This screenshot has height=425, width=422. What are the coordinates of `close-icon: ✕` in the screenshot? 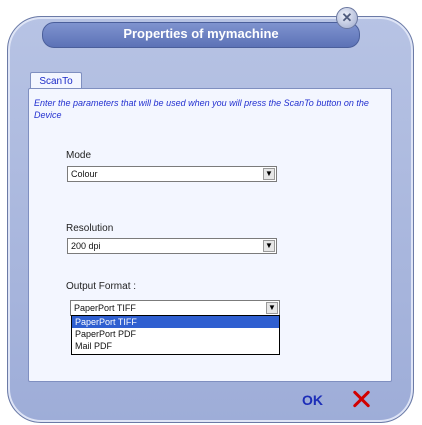 It's located at (347, 18).